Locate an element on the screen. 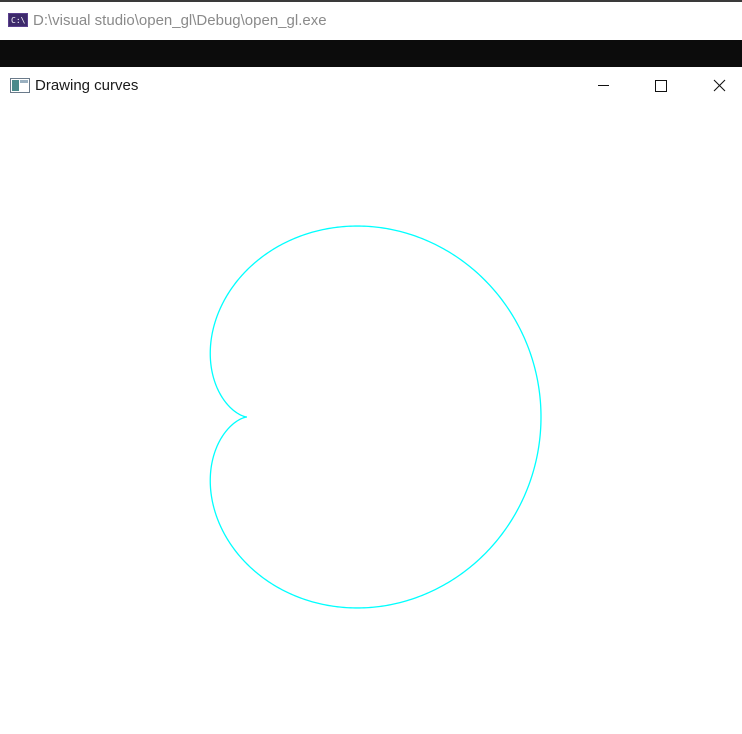 The height and width of the screenshot is (734, 742). gl-window-title-bar: Drawing curves is located at coordinates (371, 86).